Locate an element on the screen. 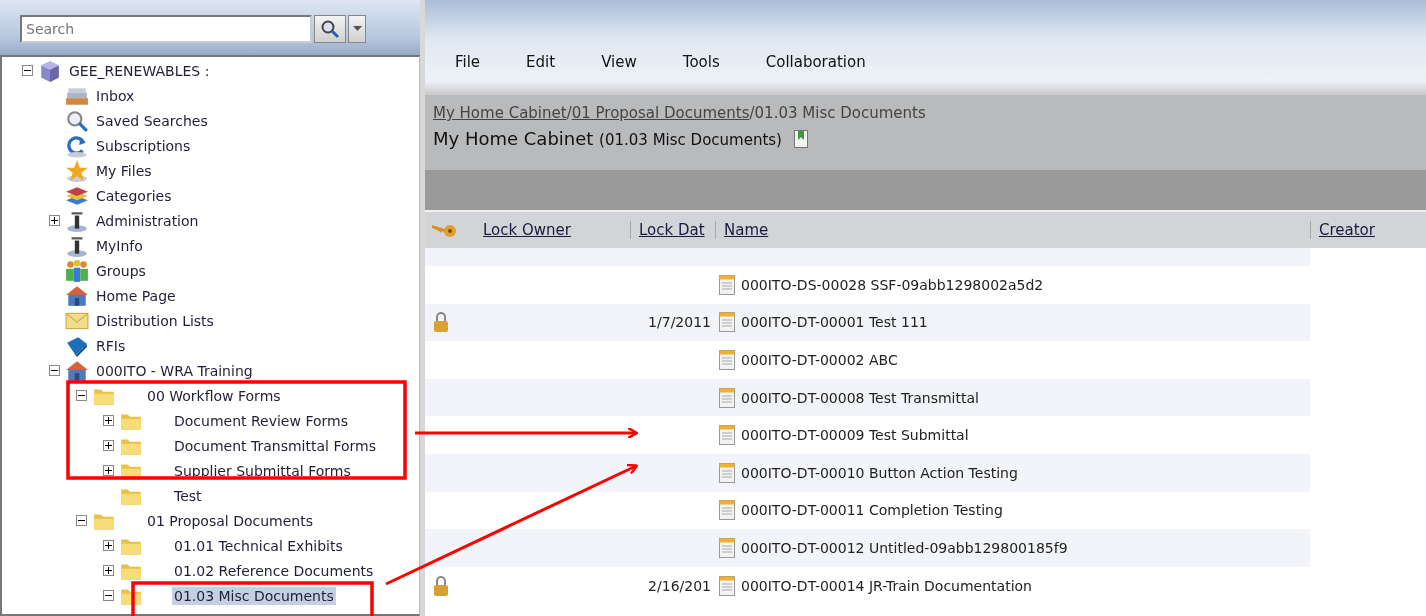  people-icon is located at coordinates (77, 270).